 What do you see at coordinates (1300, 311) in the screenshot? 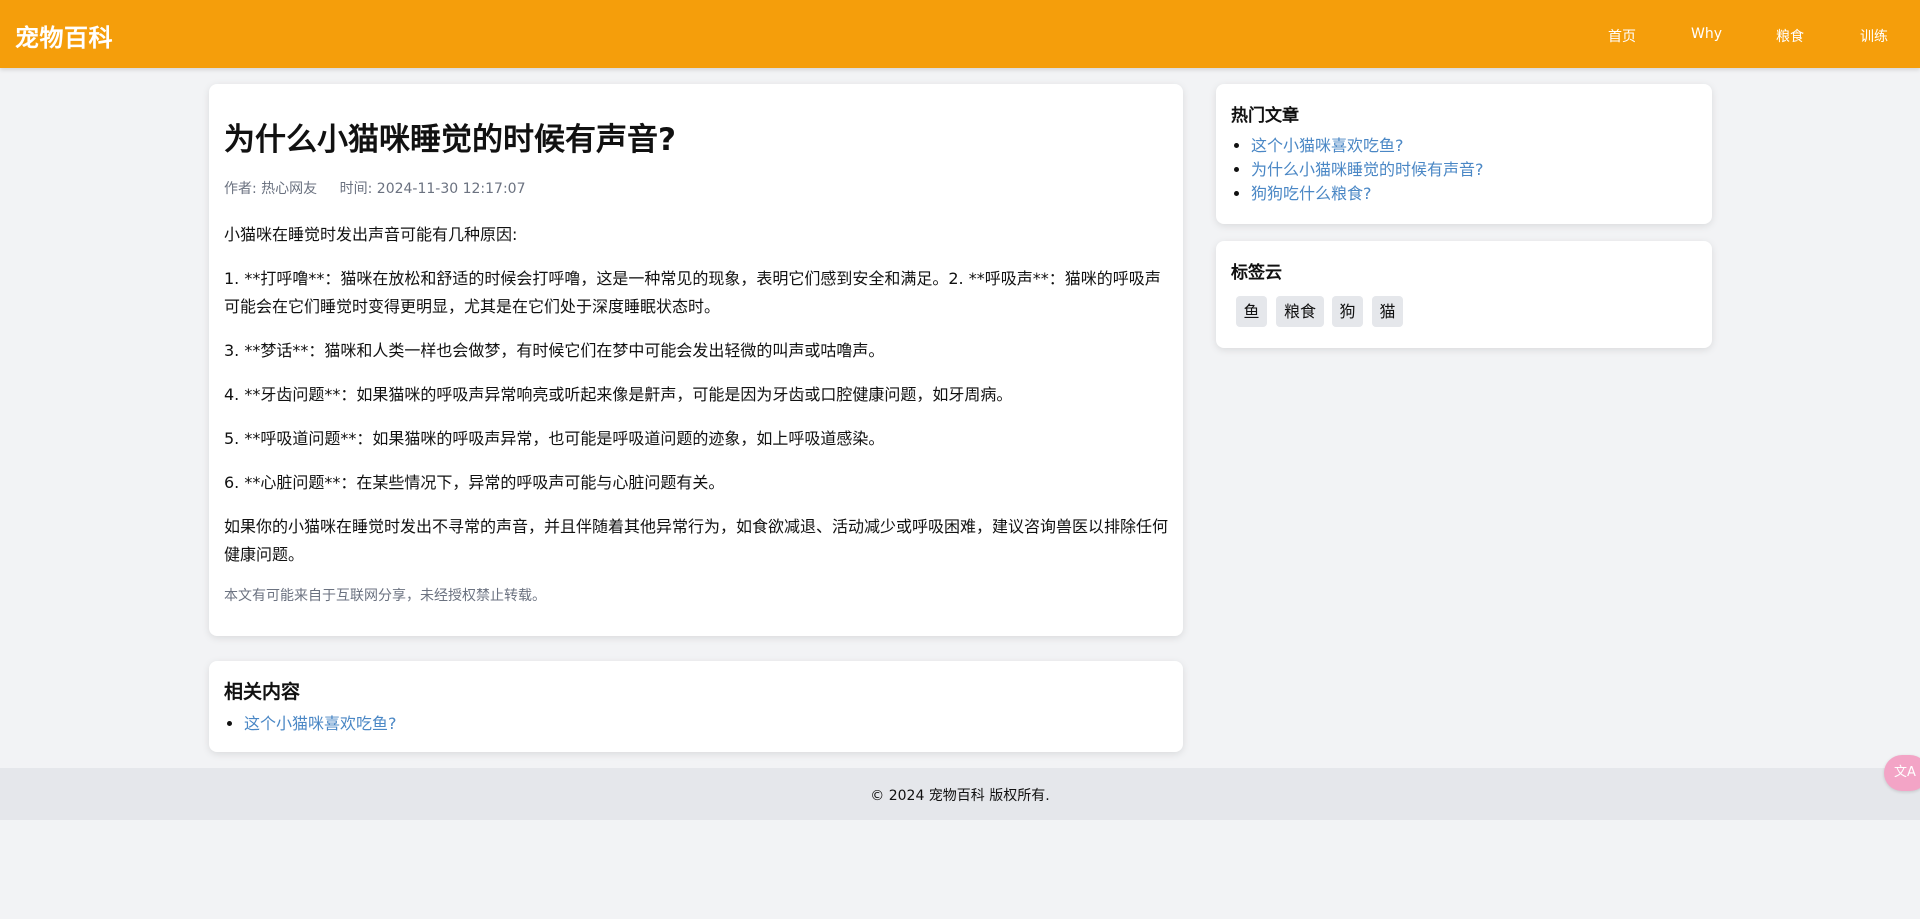
I see `tag-food: 粮食` at bounding box center [1300, 311].